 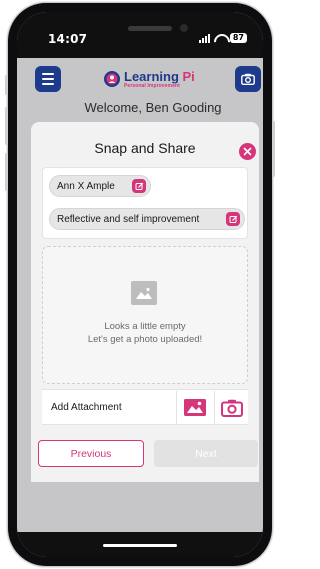 What do you see at coordinates (6, 85) in the screenshot?
I see `side-button` at bounding box center [6, 85].